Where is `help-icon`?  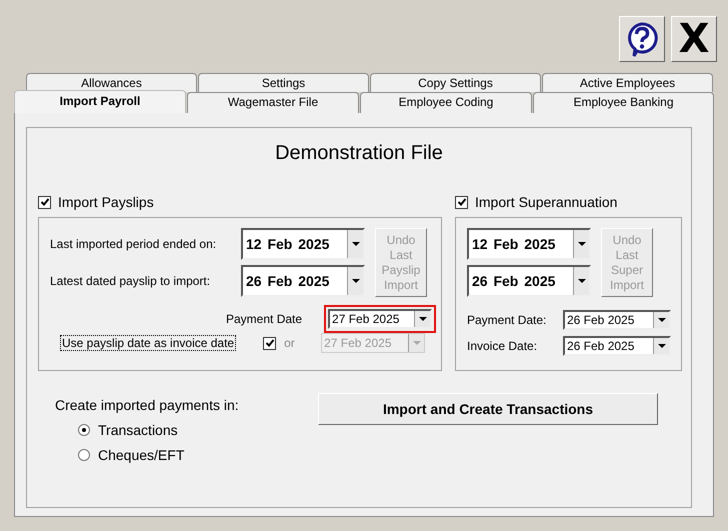
help-icon is located at coordinates (642, 39).